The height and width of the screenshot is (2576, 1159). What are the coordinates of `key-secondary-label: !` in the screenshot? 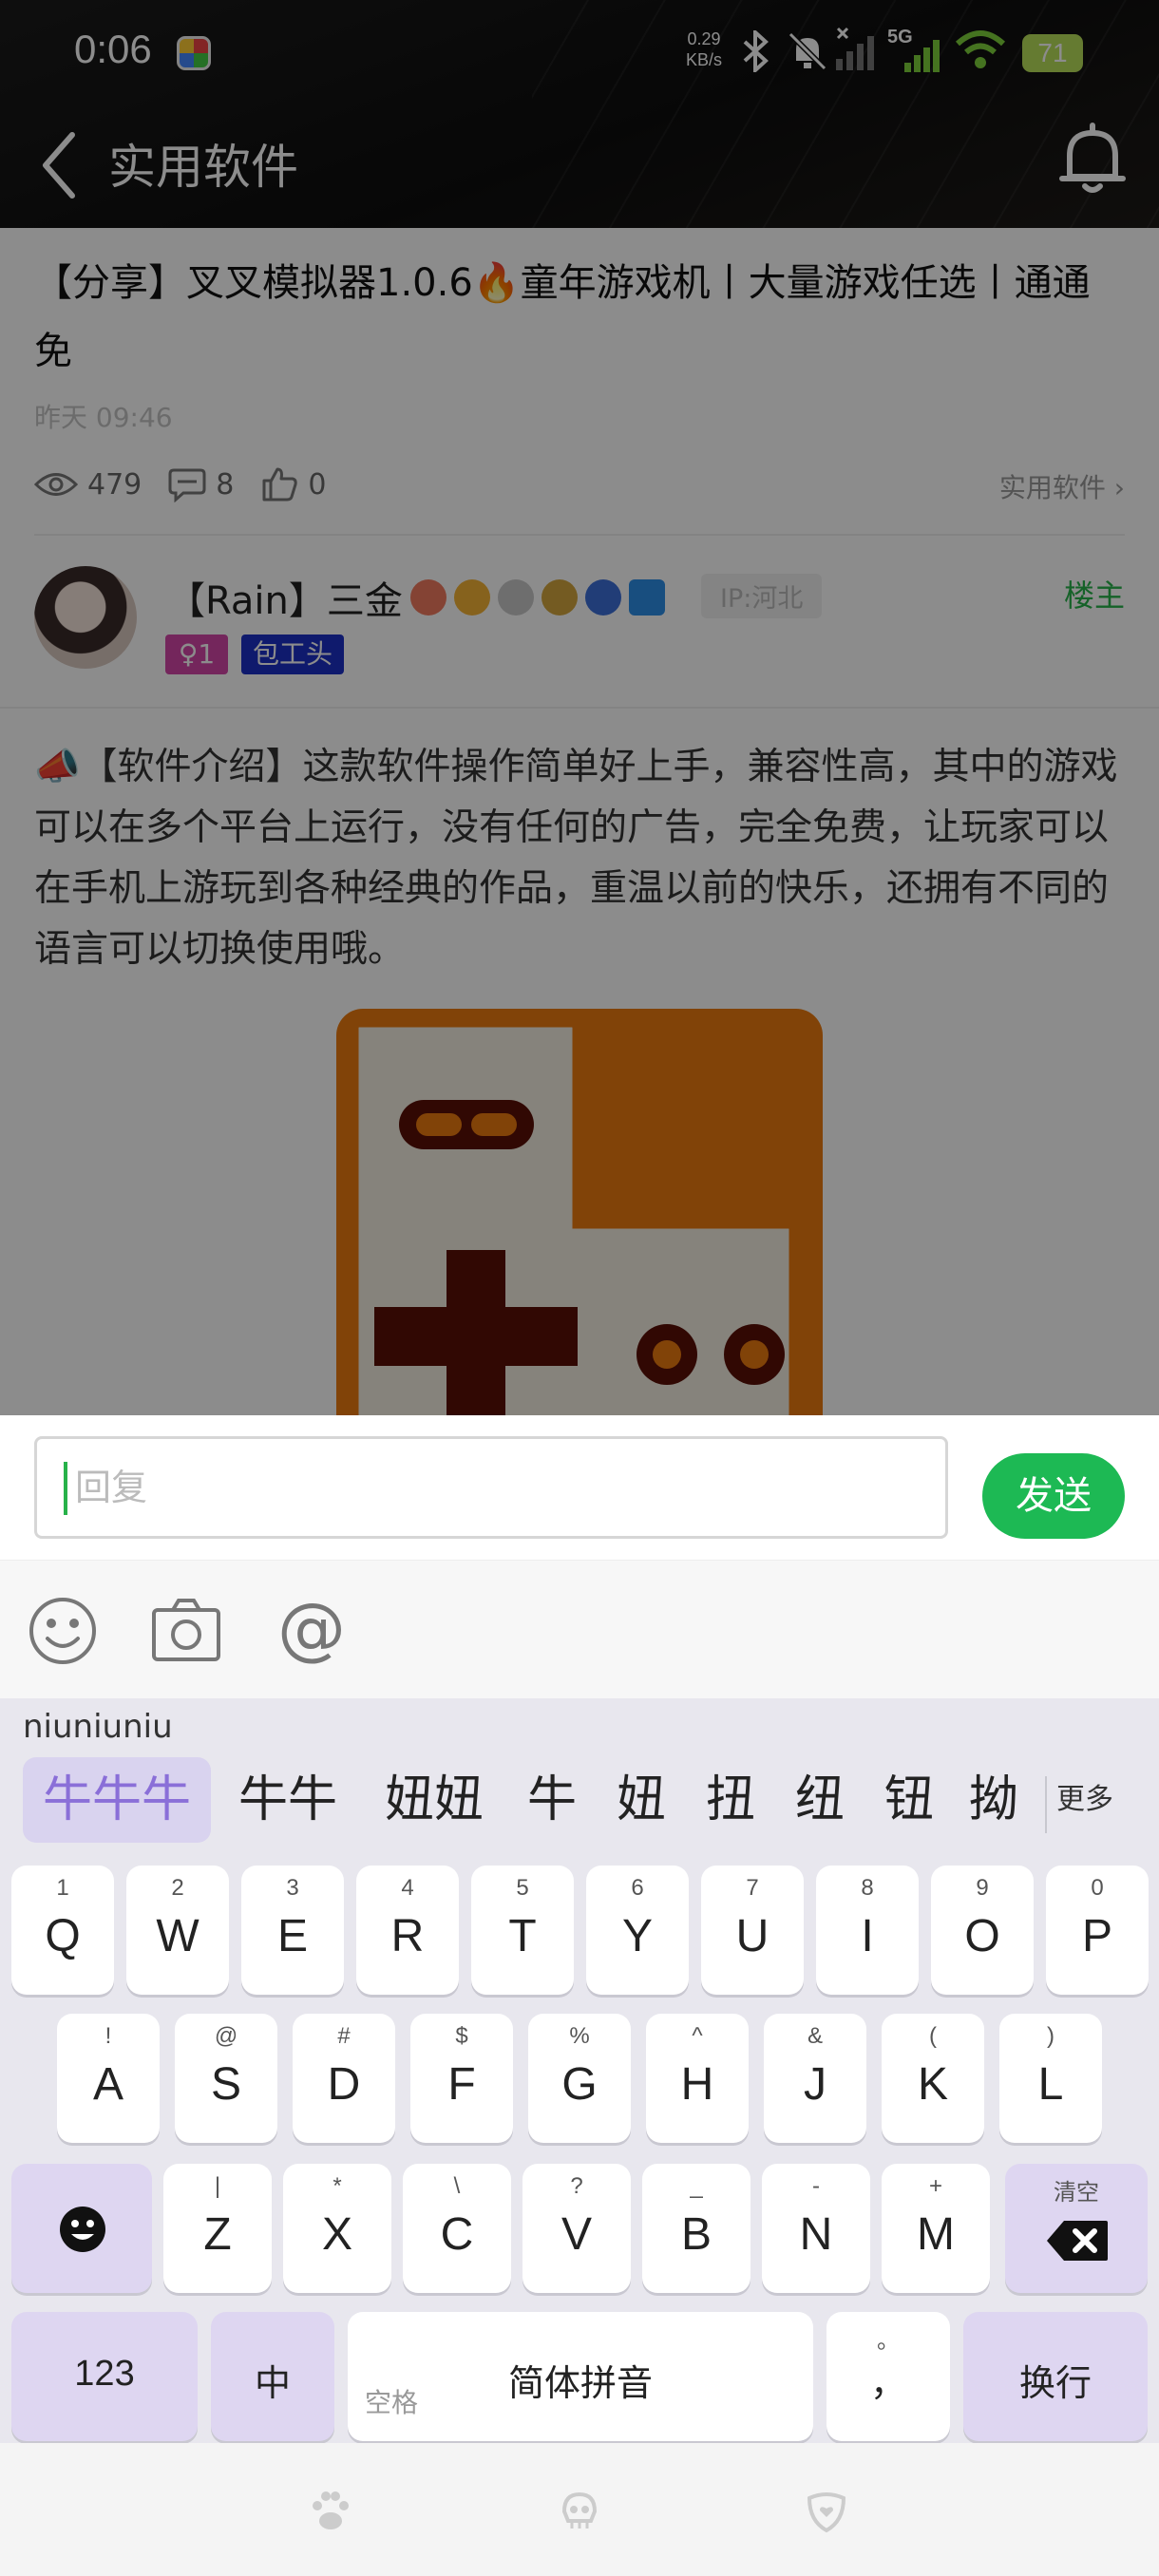 It's located at (108, 2036).